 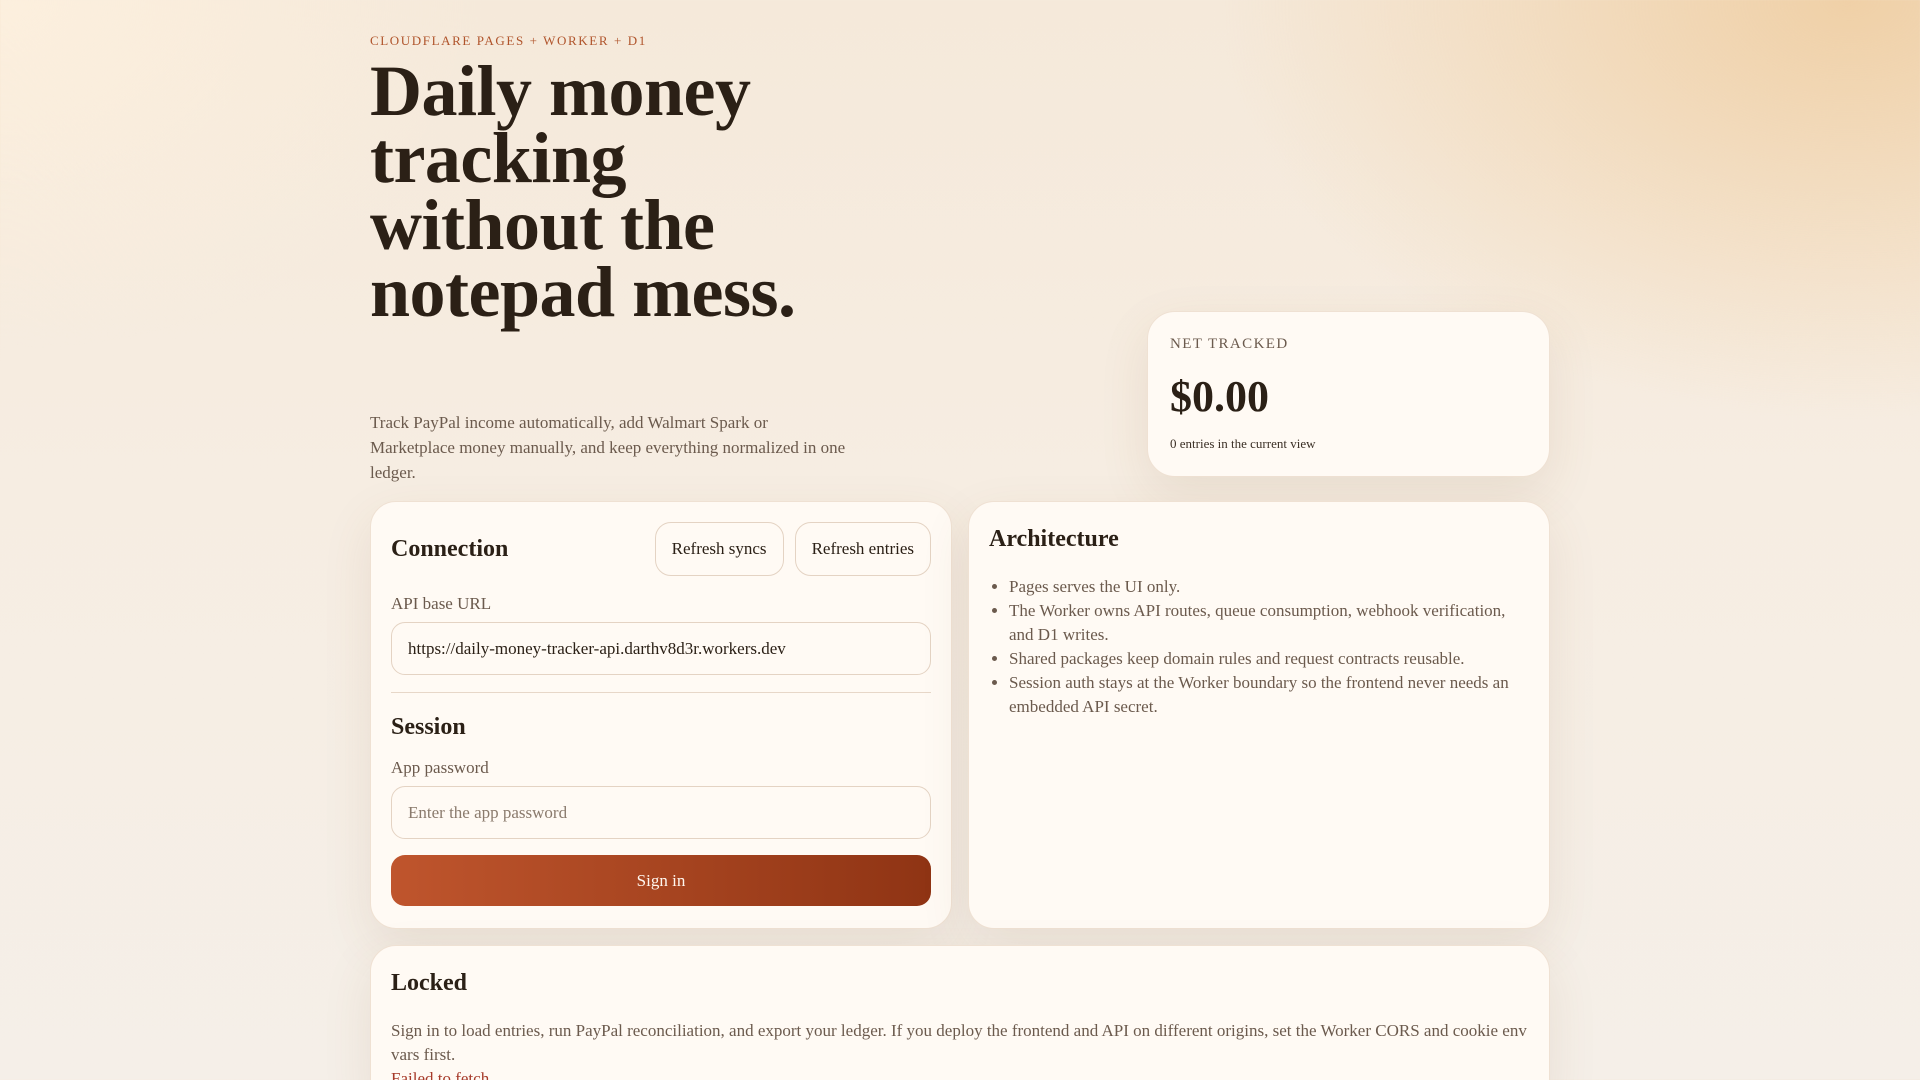 I want to click on locked-title: Locked, so click(x=429, y=983).